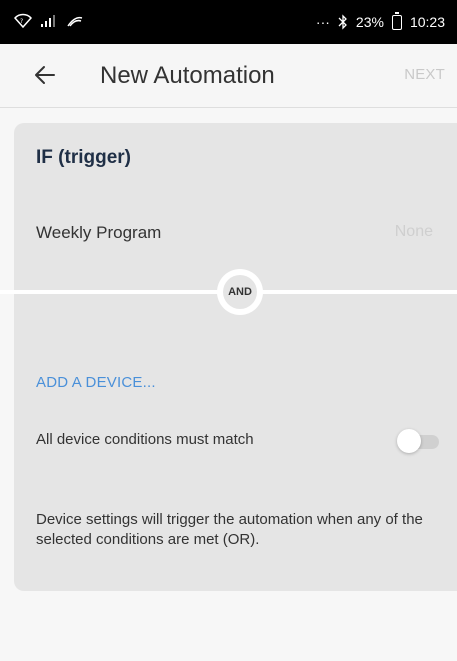 This screenshot has height=661, width=457. What do you see at coordinates (75, 22) in the screenshot?
I see `cast-icon` at bounding box center [75, 22].